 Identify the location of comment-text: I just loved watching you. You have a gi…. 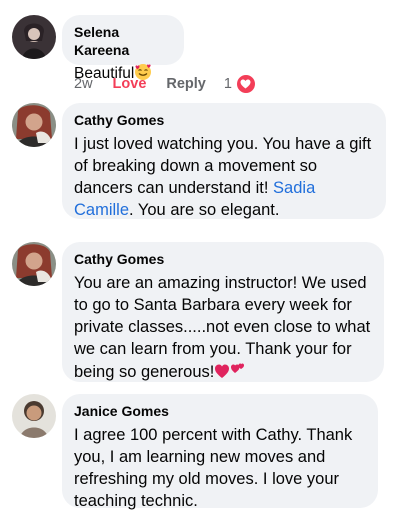
(223, 177).